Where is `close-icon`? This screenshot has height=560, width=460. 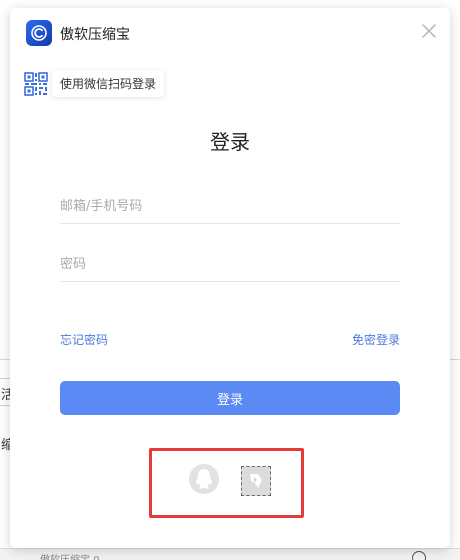
close-icon is located at coordinates (429, 31).